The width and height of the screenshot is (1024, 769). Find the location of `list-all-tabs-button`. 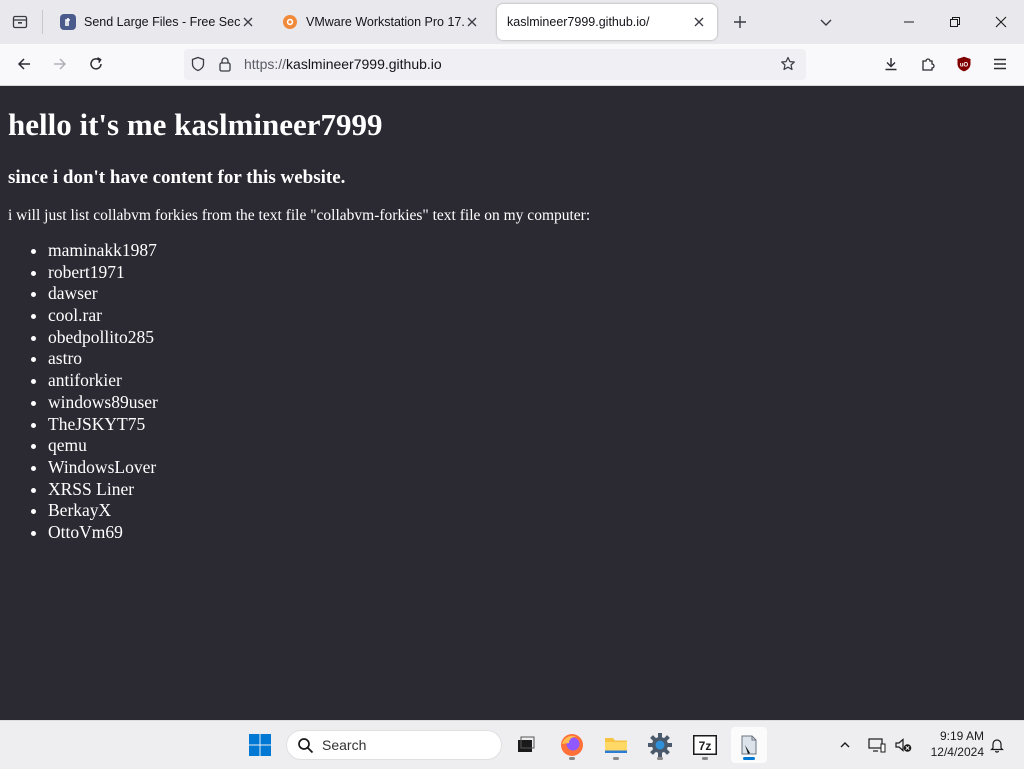

list-all-tabs-button is located at coordinates (826, 22).